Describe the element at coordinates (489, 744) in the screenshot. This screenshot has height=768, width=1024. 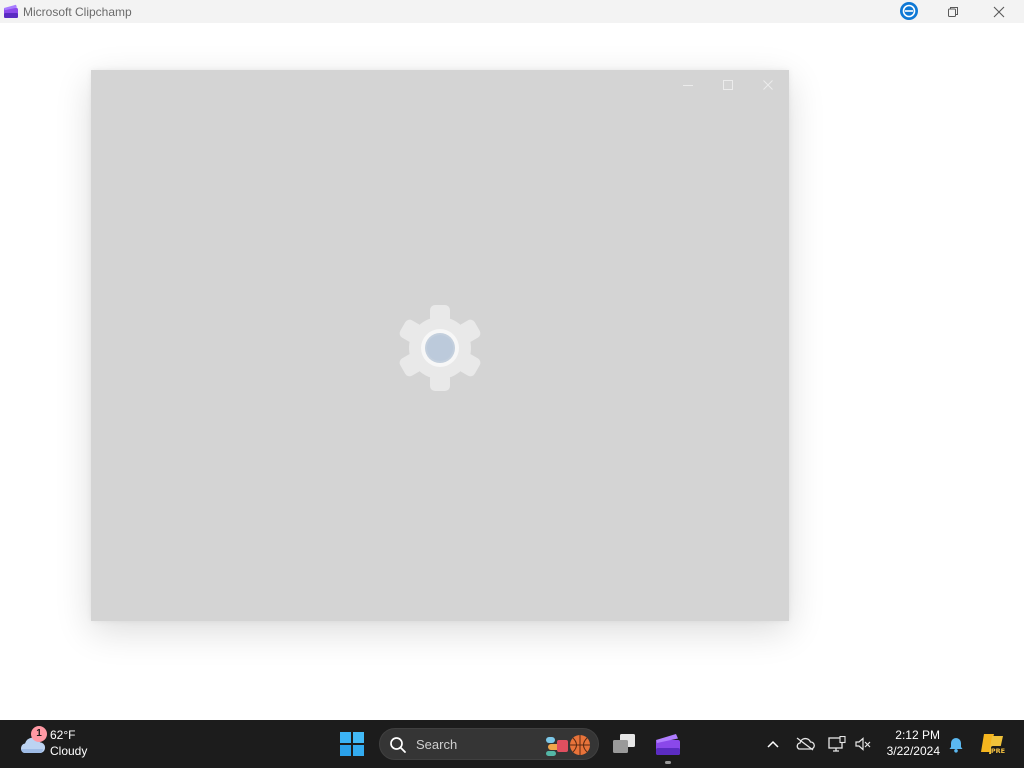
I see `taskbar-search: Search` at that location.